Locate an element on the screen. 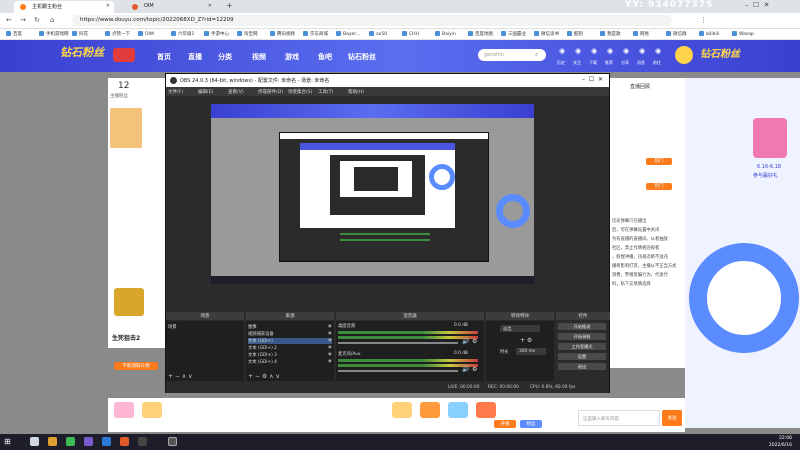 The width and height of the screenshot is (800, 450). new-tab-button: + is located at coordinates (229, 5).